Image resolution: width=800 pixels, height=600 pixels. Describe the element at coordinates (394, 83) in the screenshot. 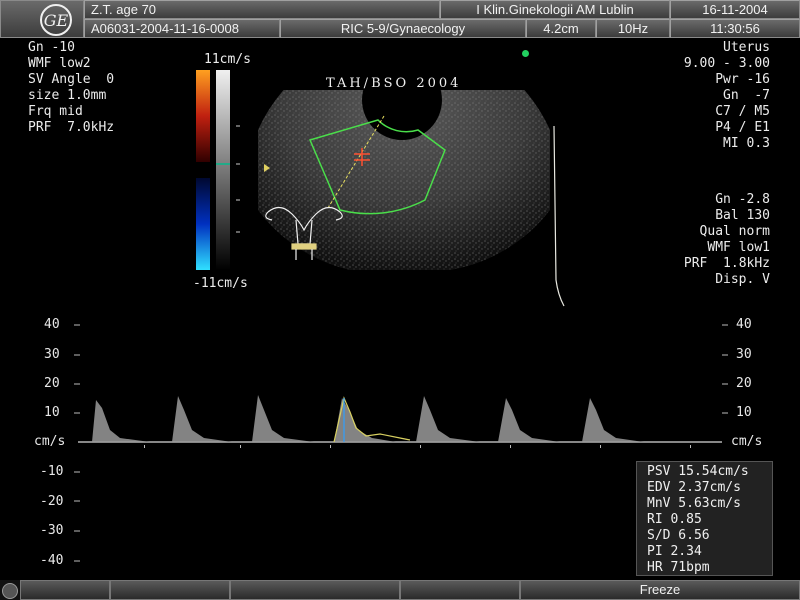

I see `annotation-text: TAH/BSO 2004` at that location.